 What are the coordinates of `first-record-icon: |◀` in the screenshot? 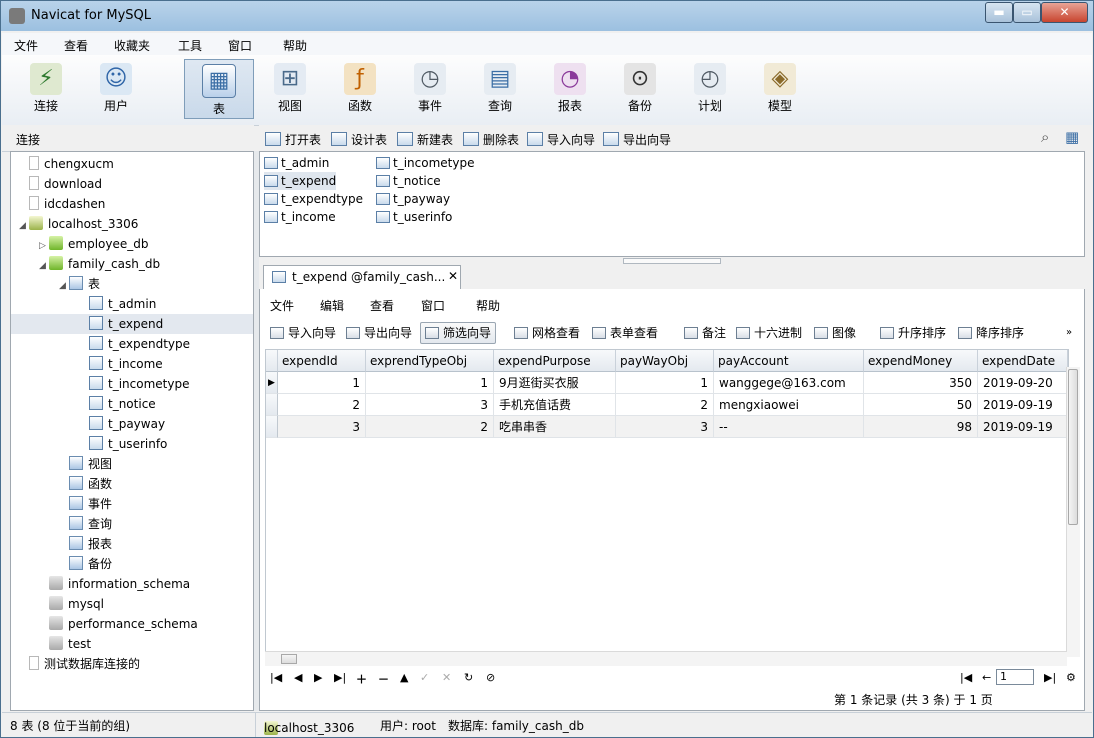 It's located at (276, 677).